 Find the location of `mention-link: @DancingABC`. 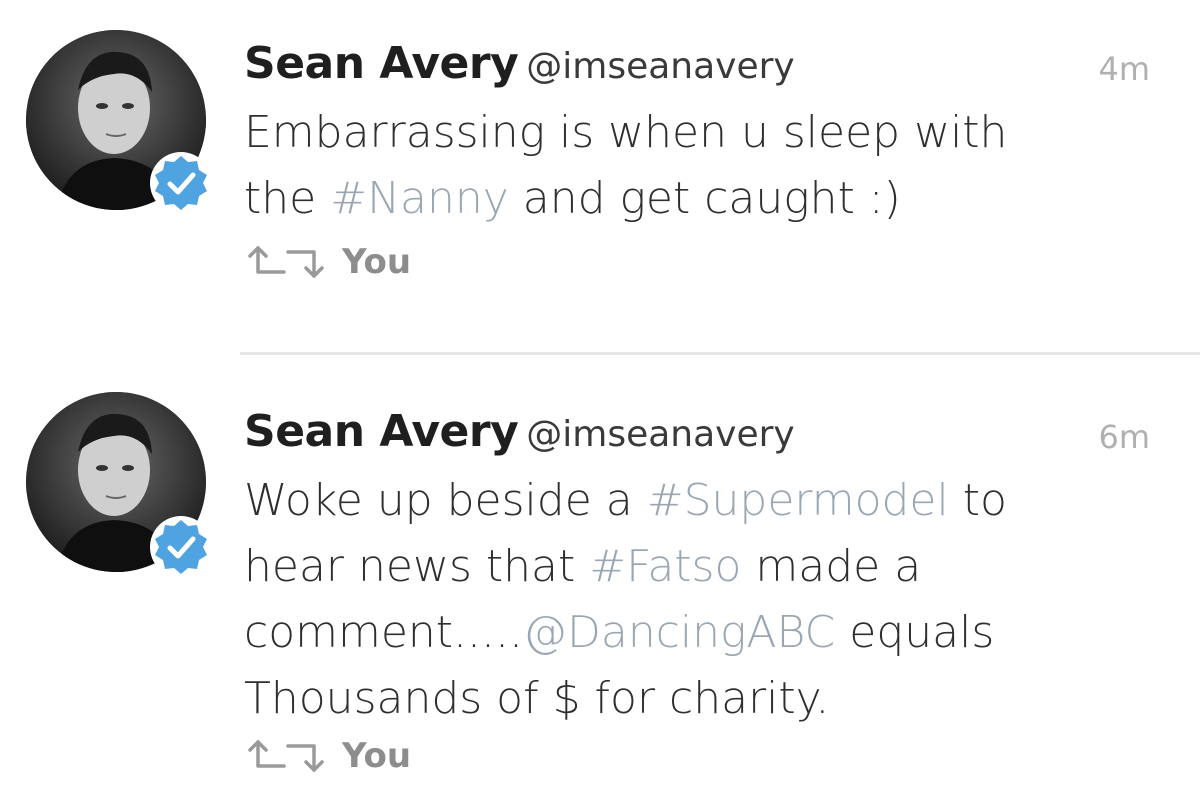

mention-link: @DancingABC is located at coordinates (679, 632).